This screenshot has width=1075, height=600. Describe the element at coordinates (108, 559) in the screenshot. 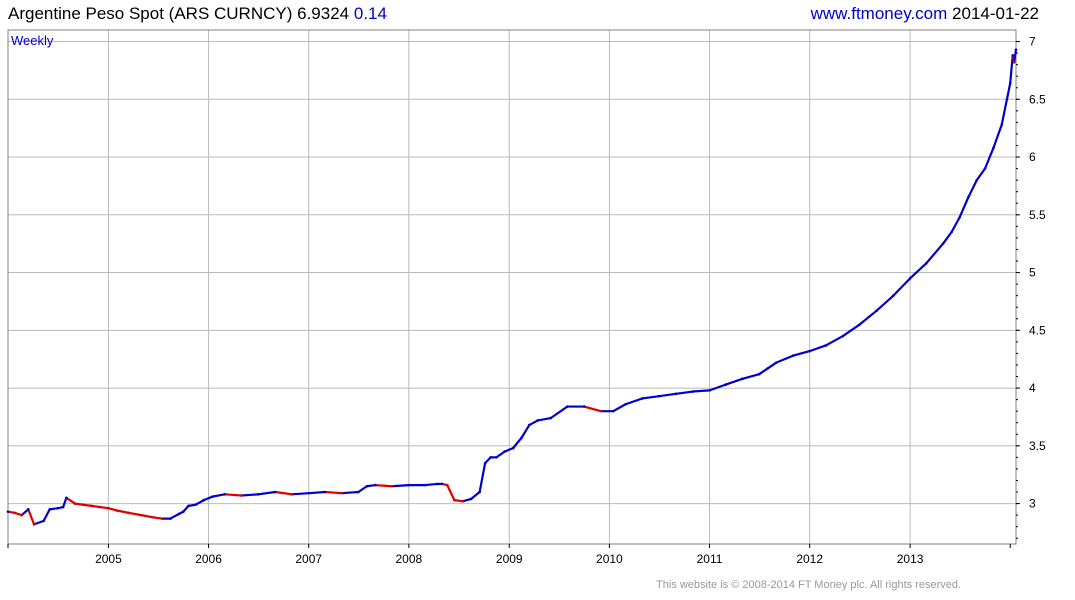

I see `x-tick-label: 2005` at that location.